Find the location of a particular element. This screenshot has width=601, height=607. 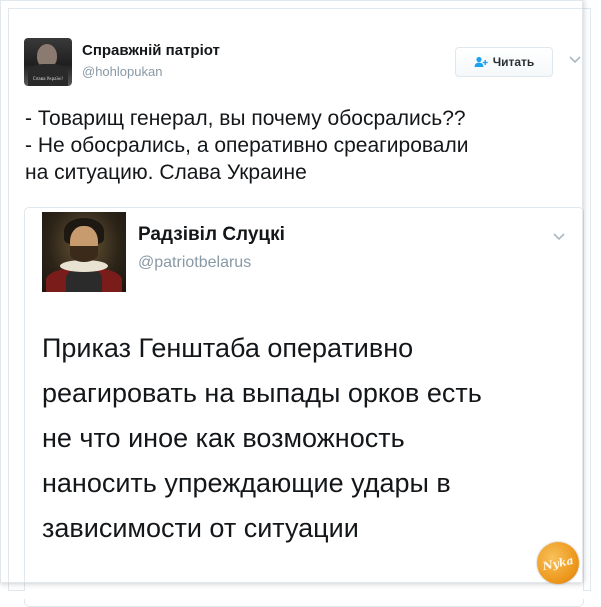

follow-button: Читать is located at coordinates (504, 62).